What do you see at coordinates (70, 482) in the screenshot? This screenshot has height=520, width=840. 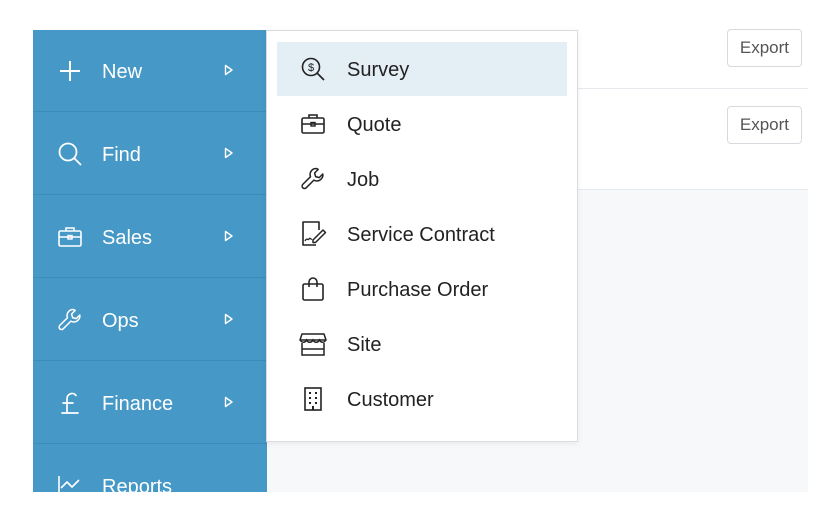 I see `chart-icon` at bounding box center [70, 482].